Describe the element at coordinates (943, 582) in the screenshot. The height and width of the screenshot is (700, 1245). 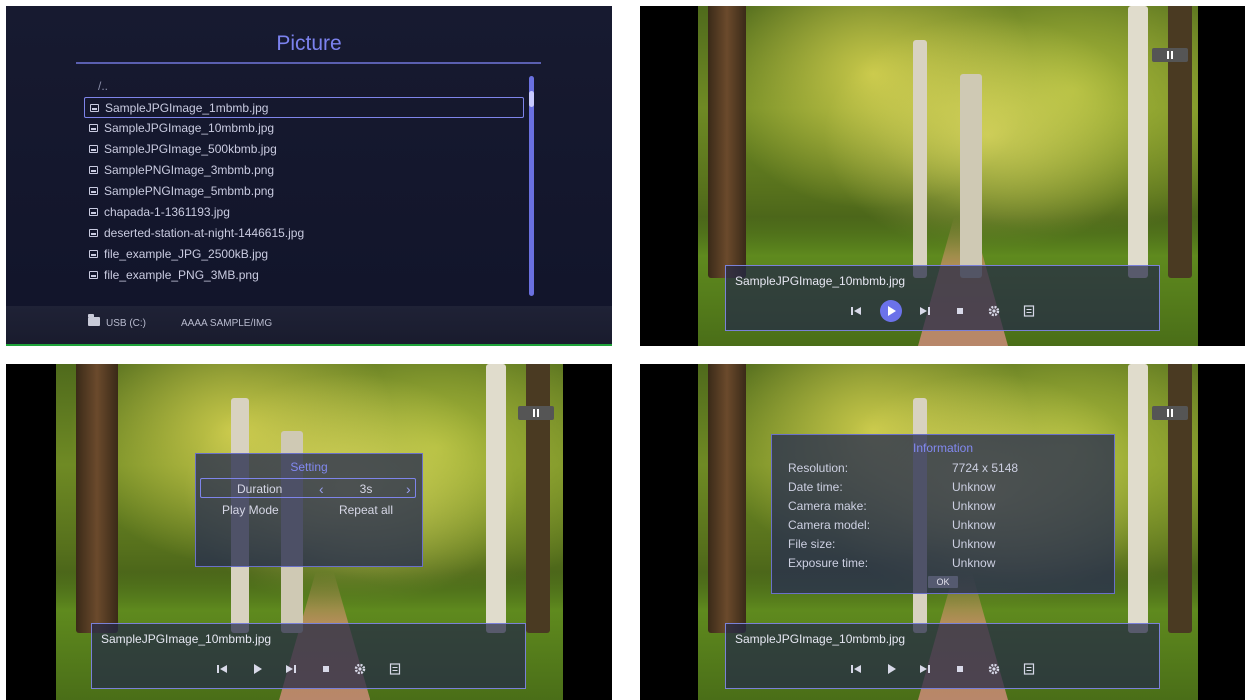
I see `ok-button: OK` at that location.